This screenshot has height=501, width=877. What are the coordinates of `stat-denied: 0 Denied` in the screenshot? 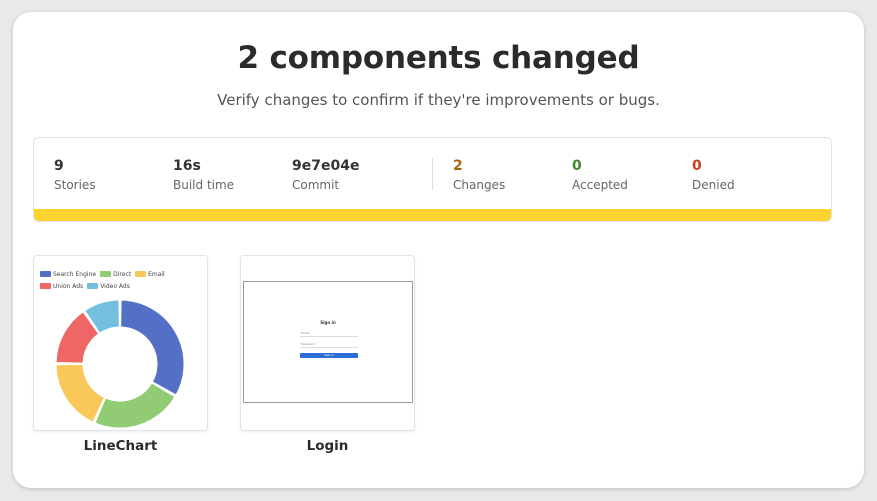 It's located at (713, 175).